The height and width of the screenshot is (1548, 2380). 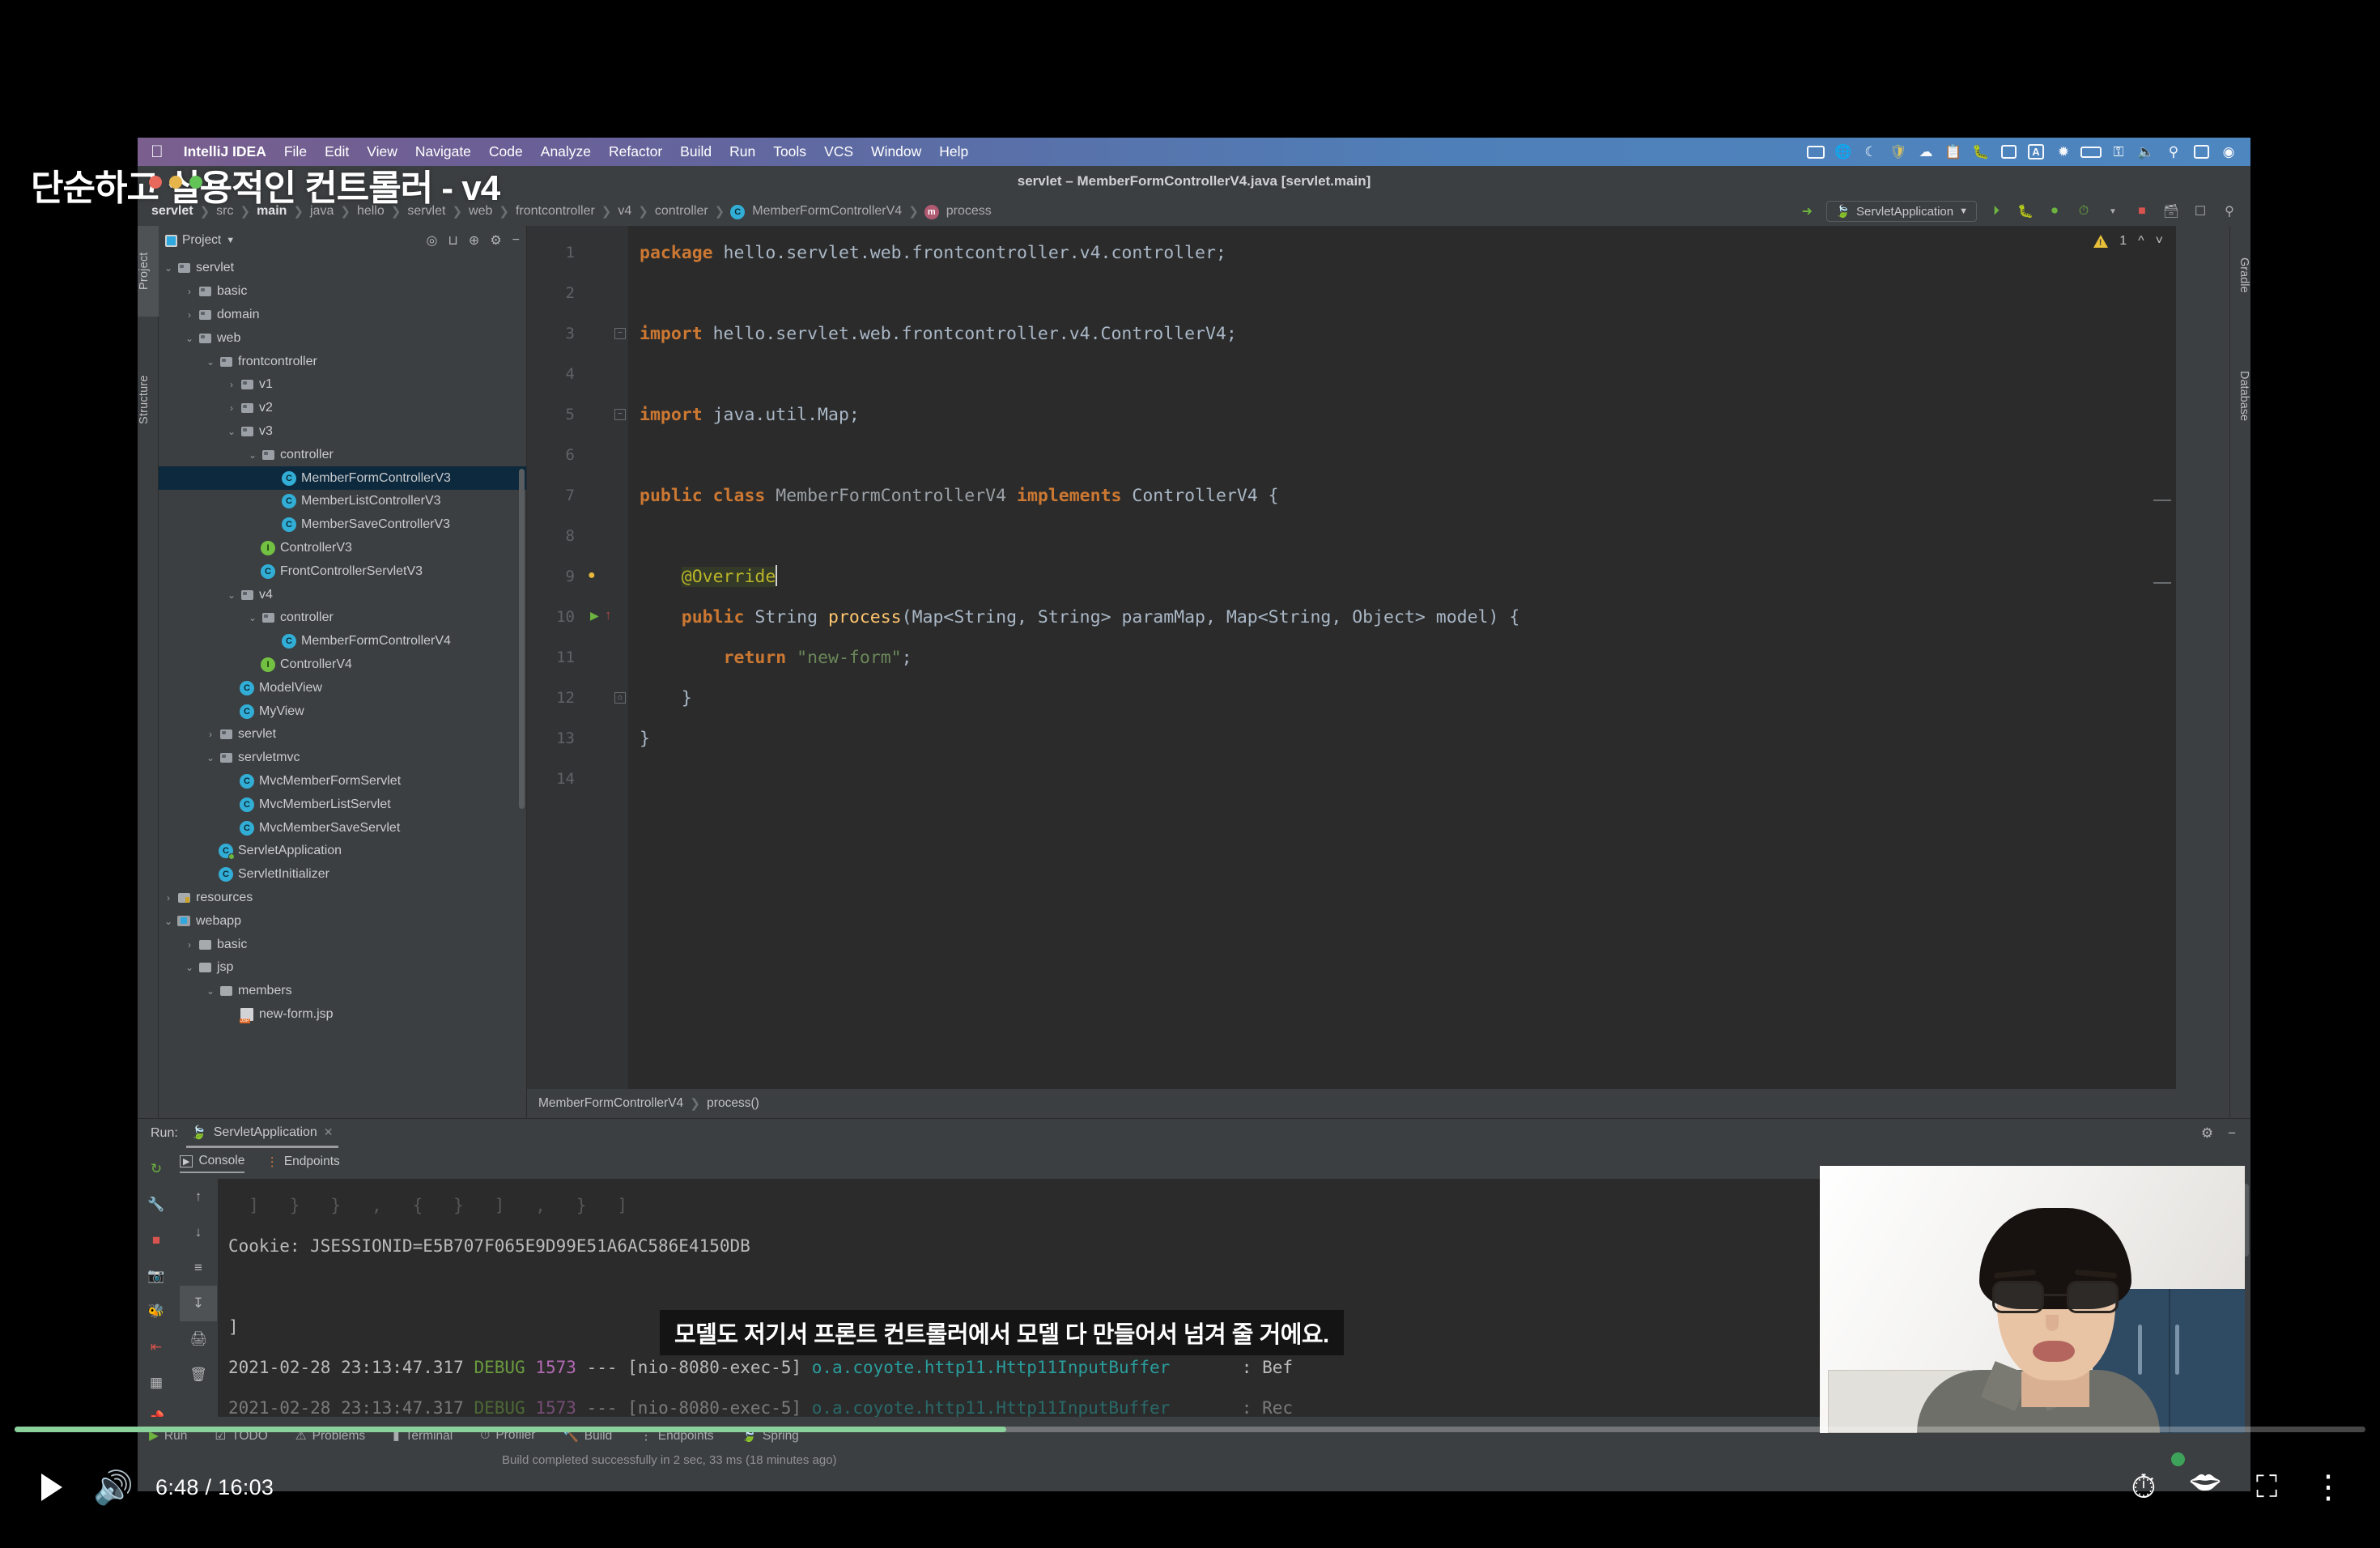 I want to click on intention-bulb-icon: ●, so click(x=592, y=575).